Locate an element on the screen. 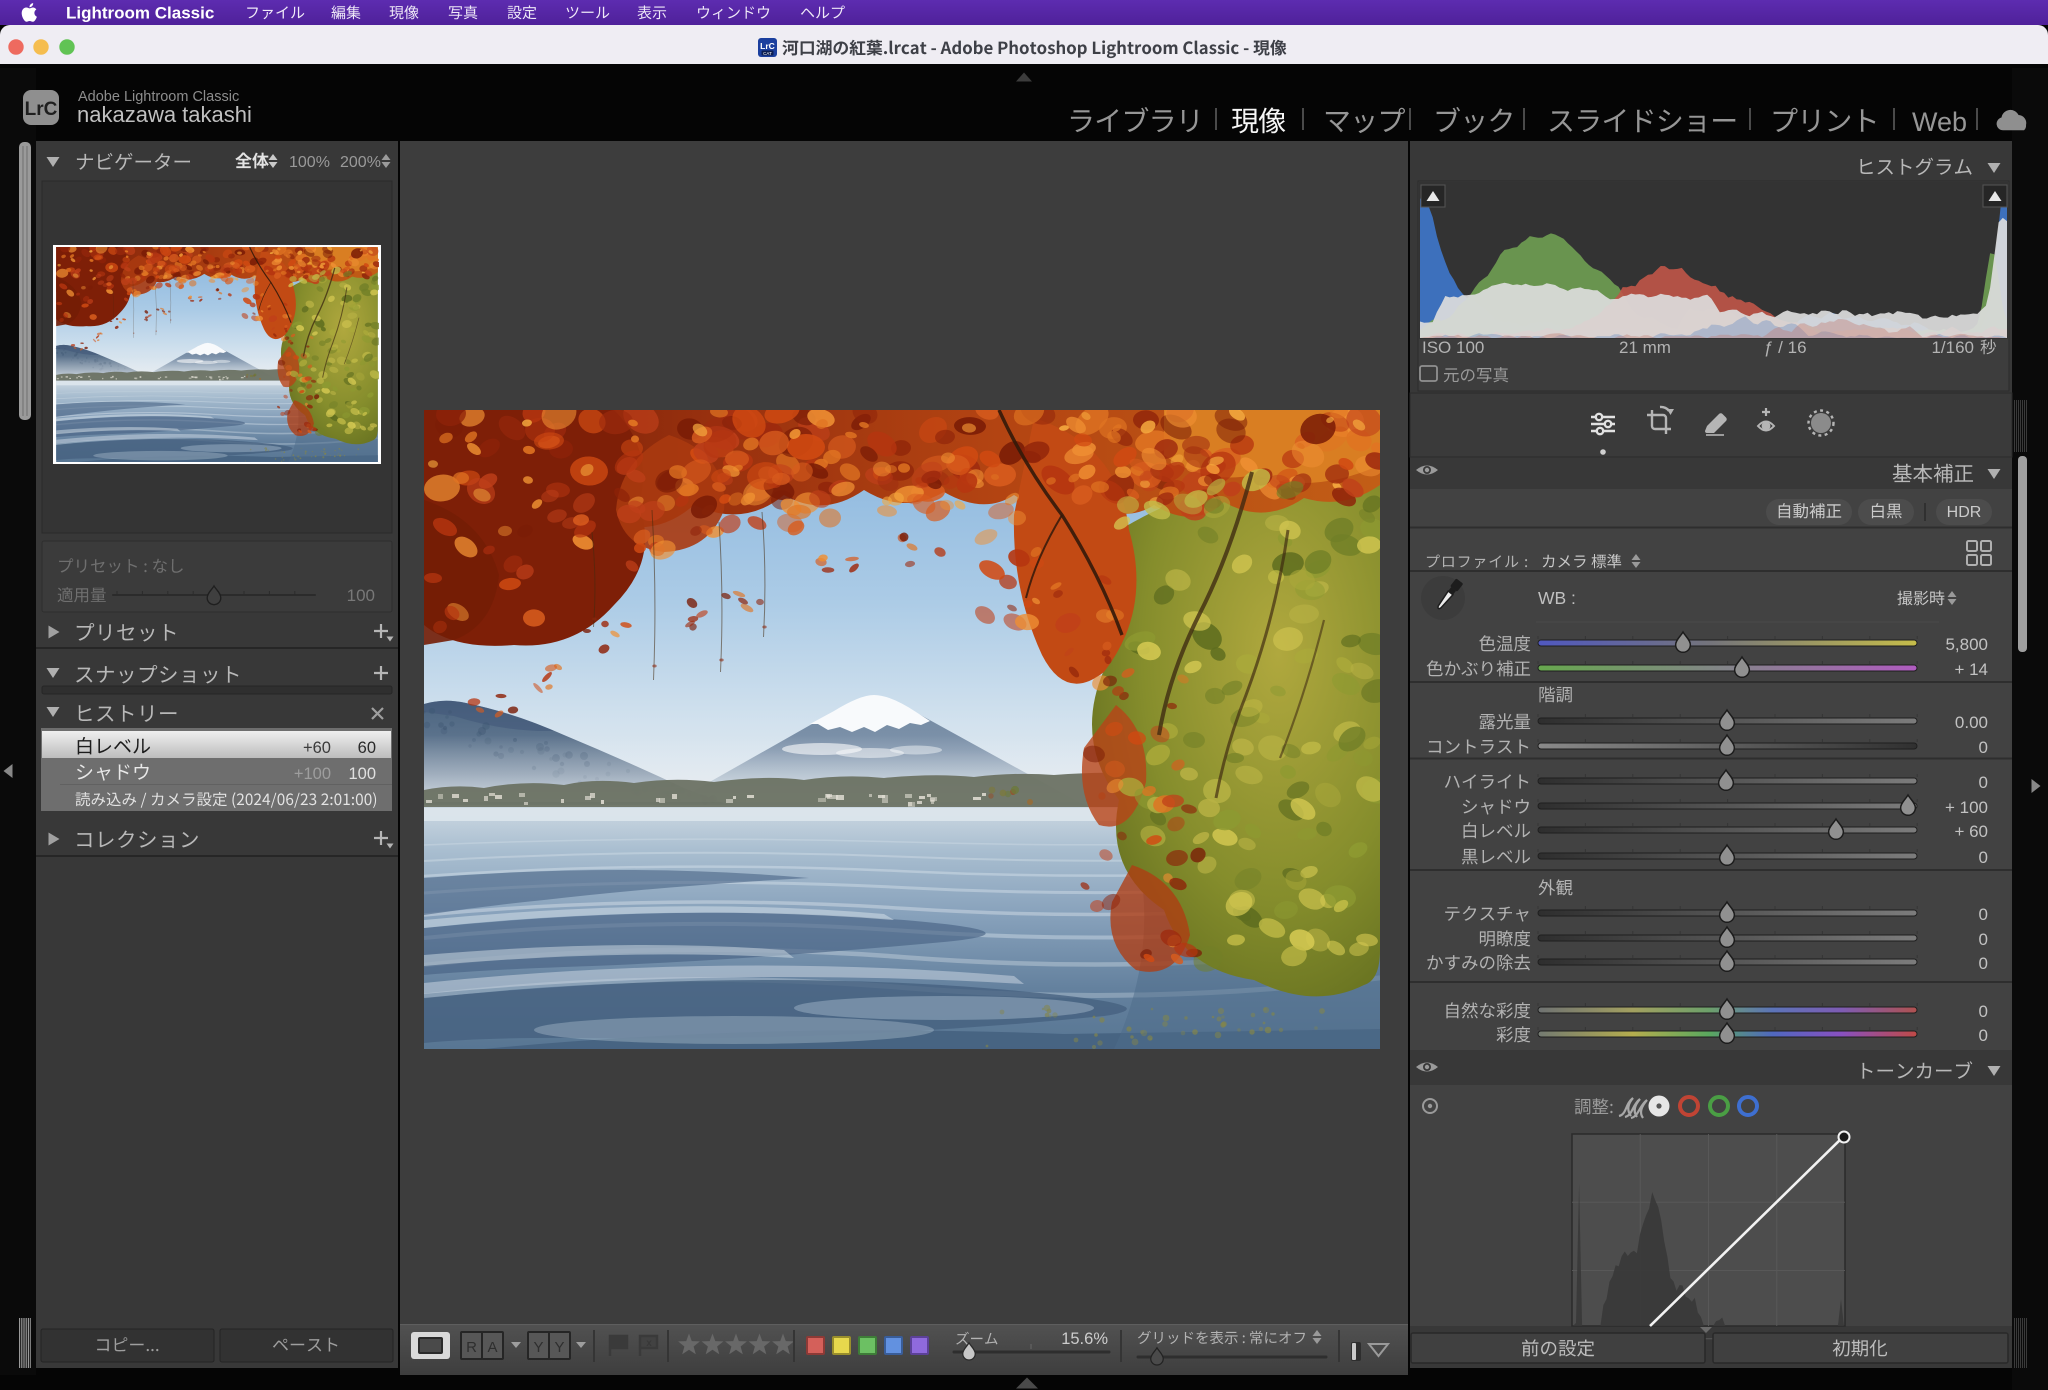 The height and width of the screenshot is (1390, 2048). svg-text: 15.6% is located at coordinates (1084, 1339).